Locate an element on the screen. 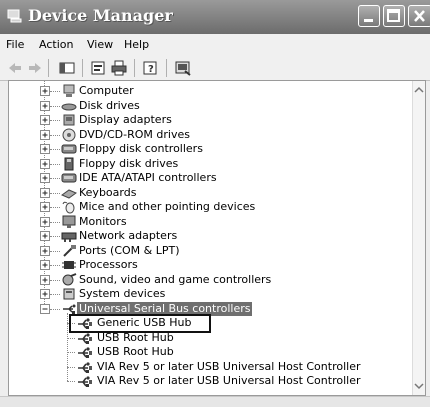  close-button is located at coordinates (419, 16).